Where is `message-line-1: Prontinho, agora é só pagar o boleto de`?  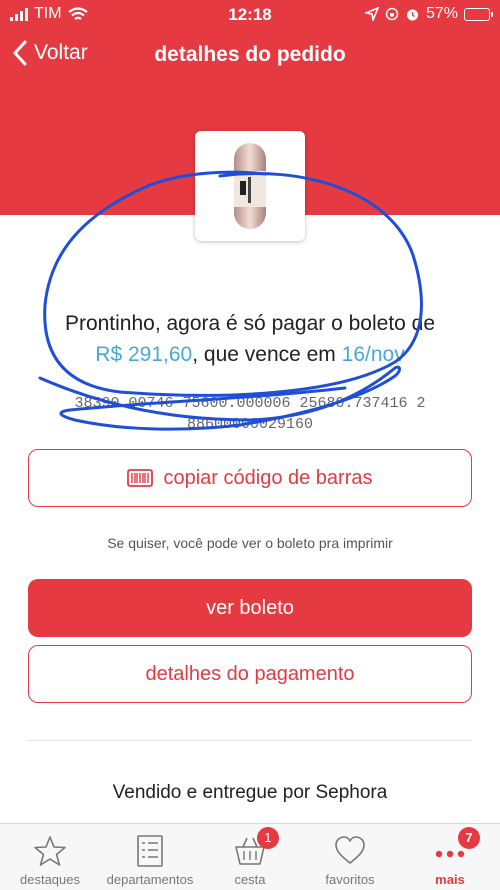 message-line-1: Prontinho, agora é só pagar o boleto de is located at coordinates (250, 323).